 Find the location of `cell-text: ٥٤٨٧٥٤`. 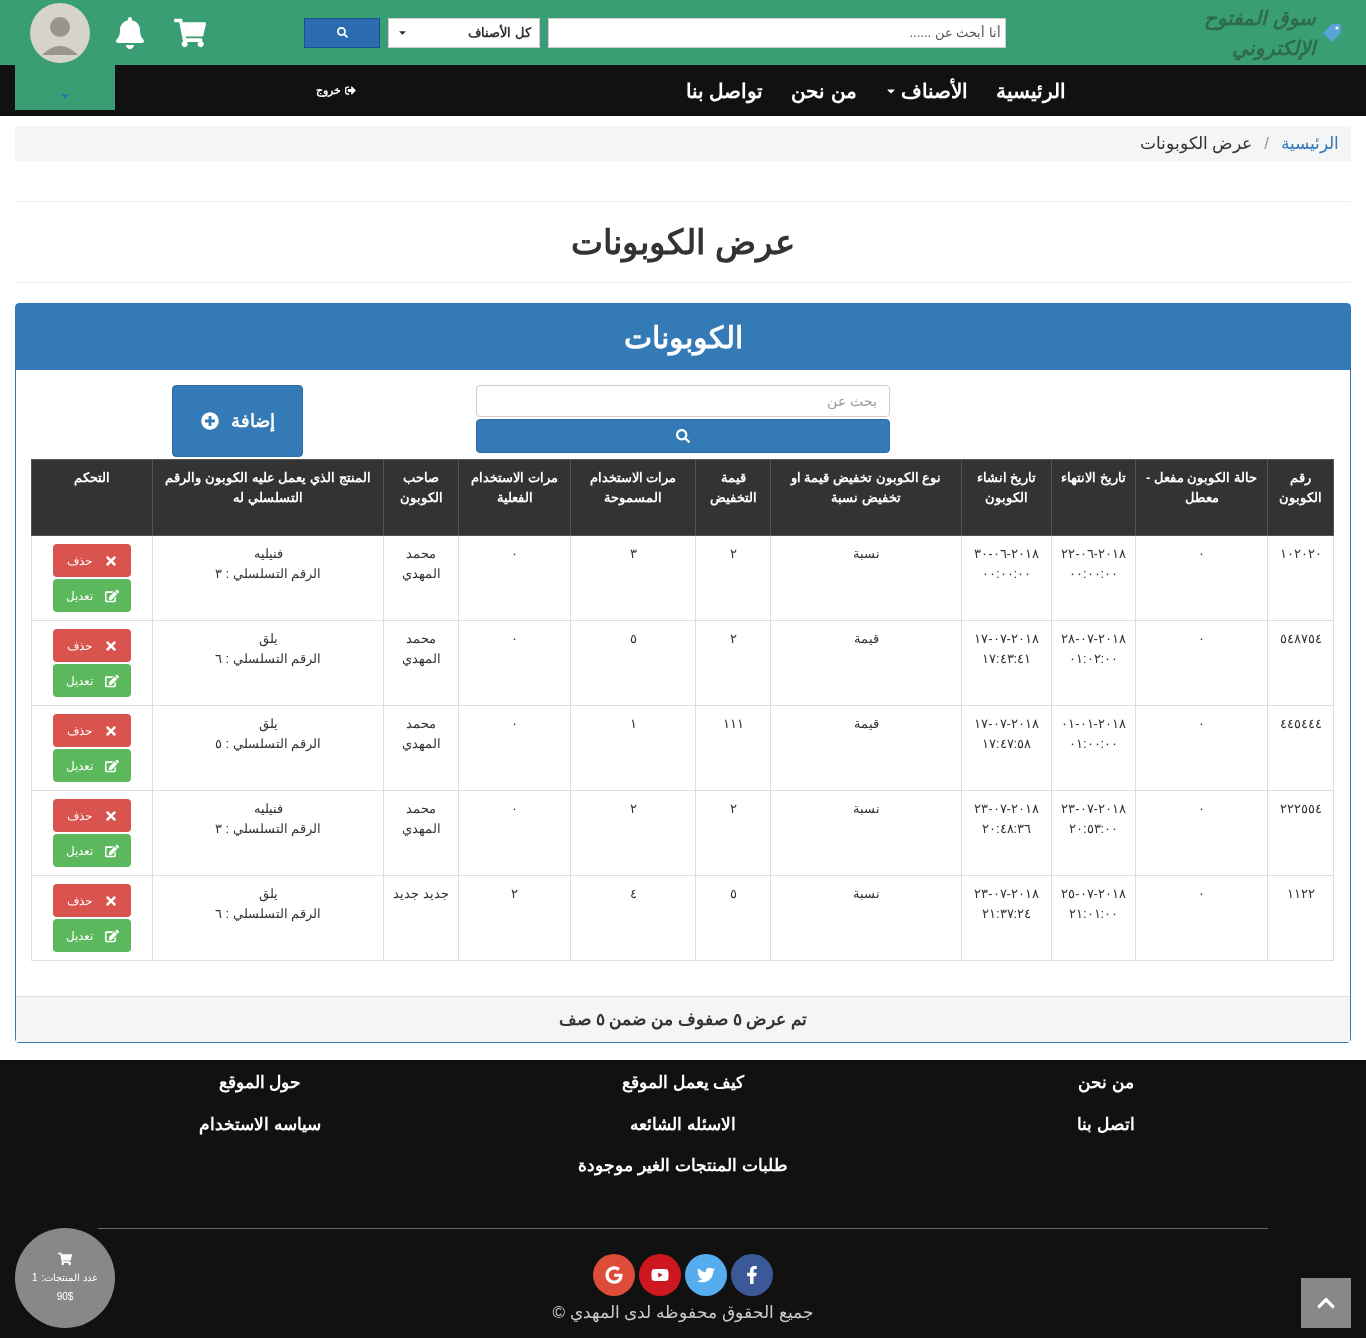

cell-text: ٥٤٨٧٥٤ is located at coordinates (1300, 638).